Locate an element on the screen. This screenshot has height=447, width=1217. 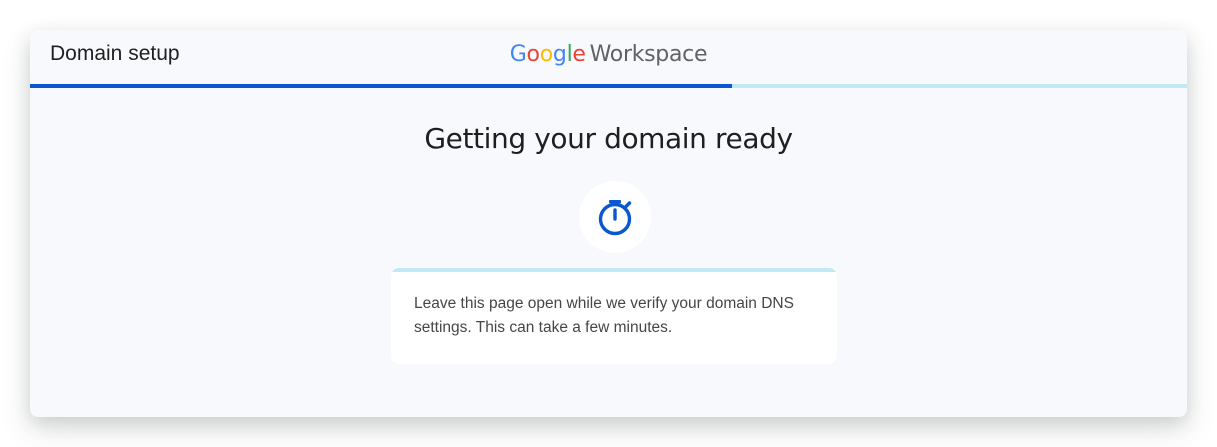
google-workspace-logo: Google Workspace is located at coordinates (608, 54).